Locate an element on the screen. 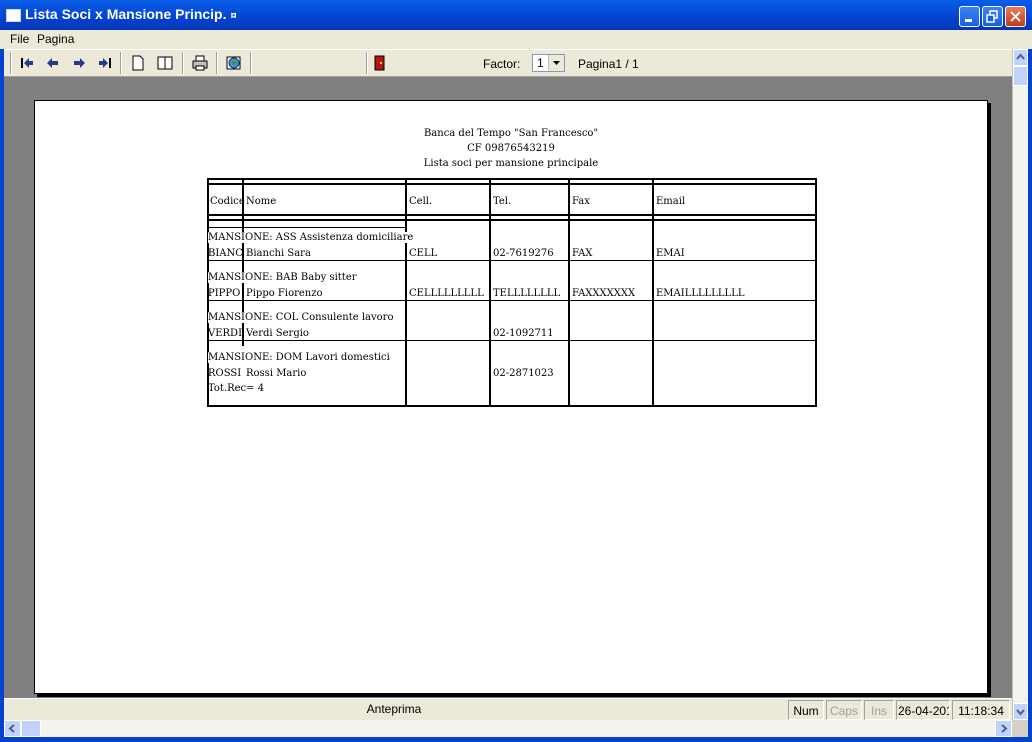  vertical-scrollbar is located at coordinates (1020, 384).